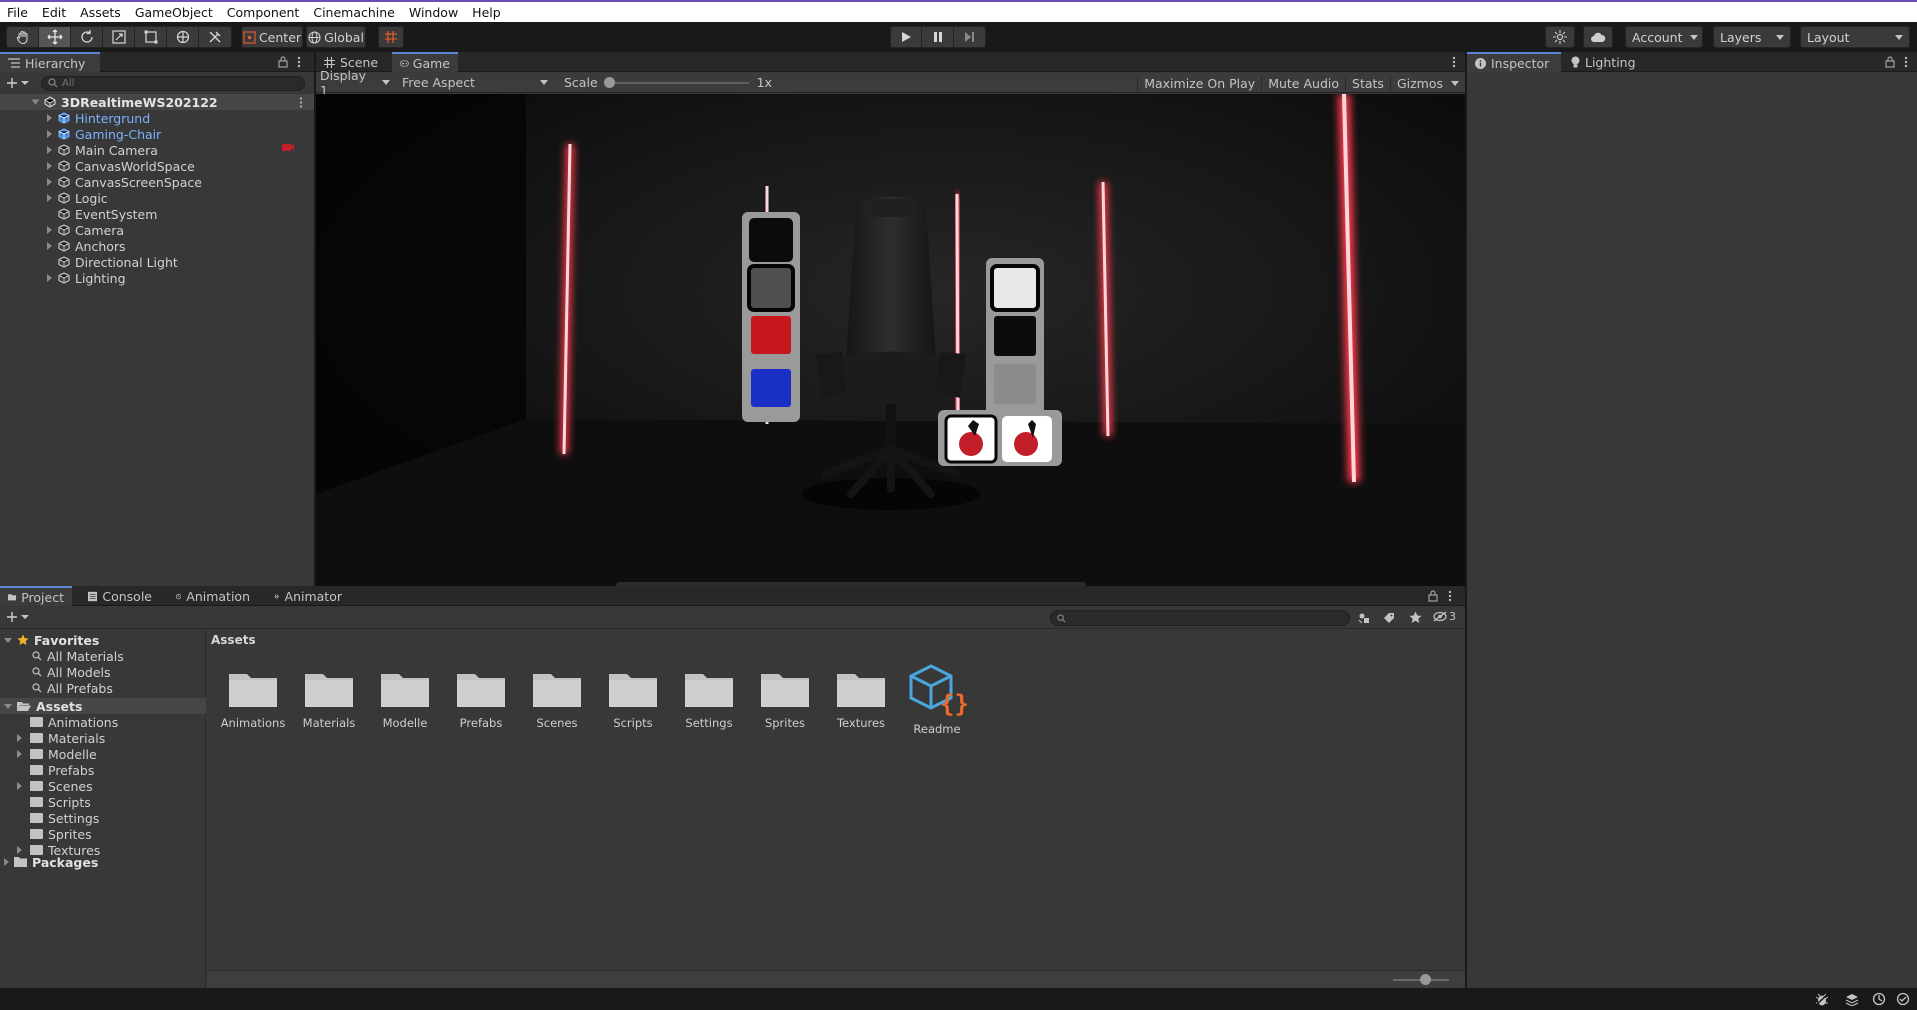 The image size is (1917, 1010). Describe the element at coordinates (861, 700) in the screenshot. I see `asset-folder-tile: Textures` at that location.